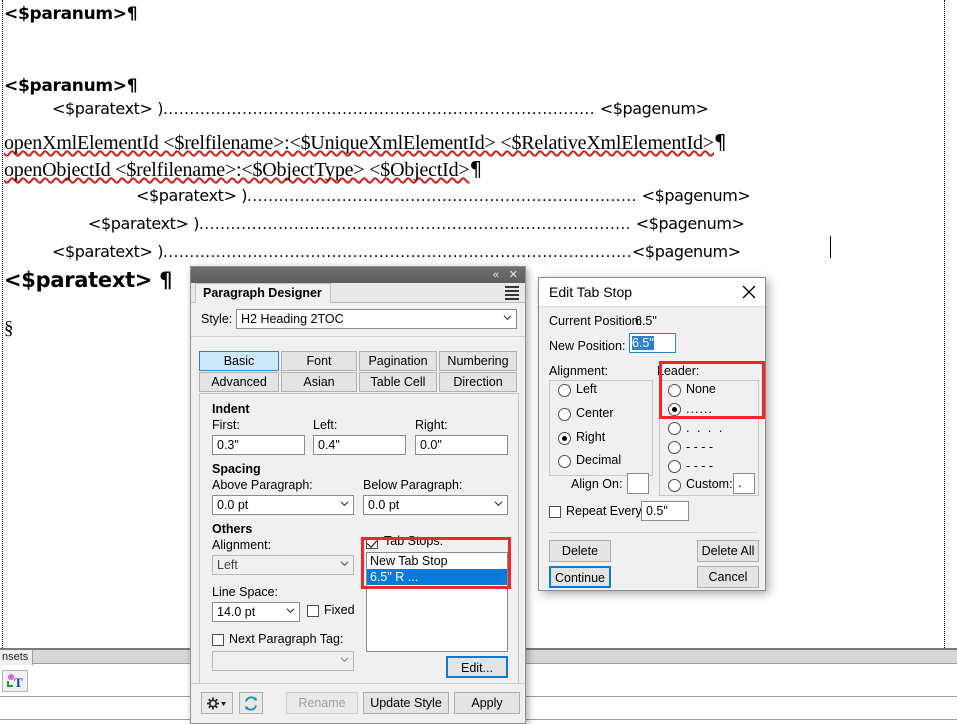 This screenshot has width=957, height=724. Describe the element at coordinates (339, 610) in the screenshot. I see `fixed-label: Fixed` at that location.